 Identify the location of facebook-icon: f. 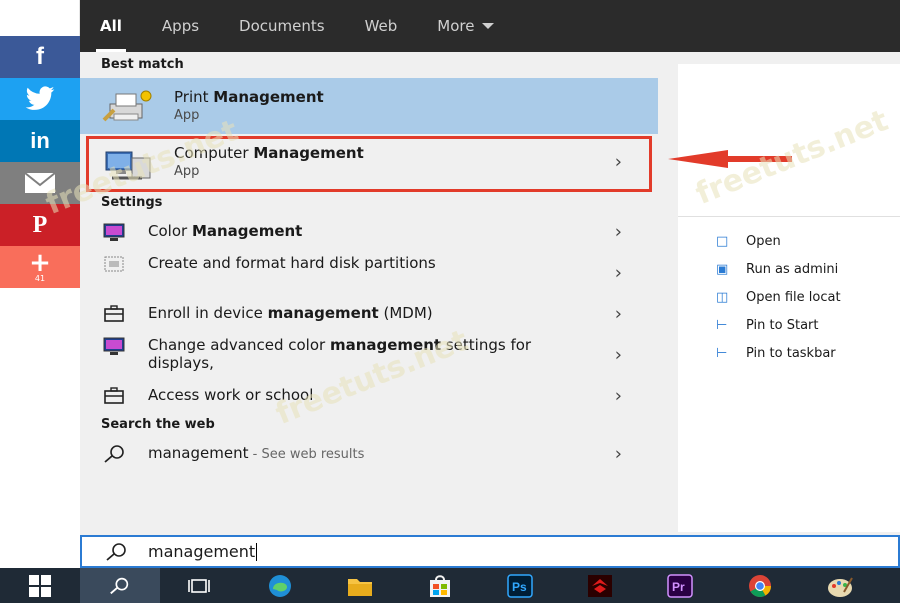
(40, 56).